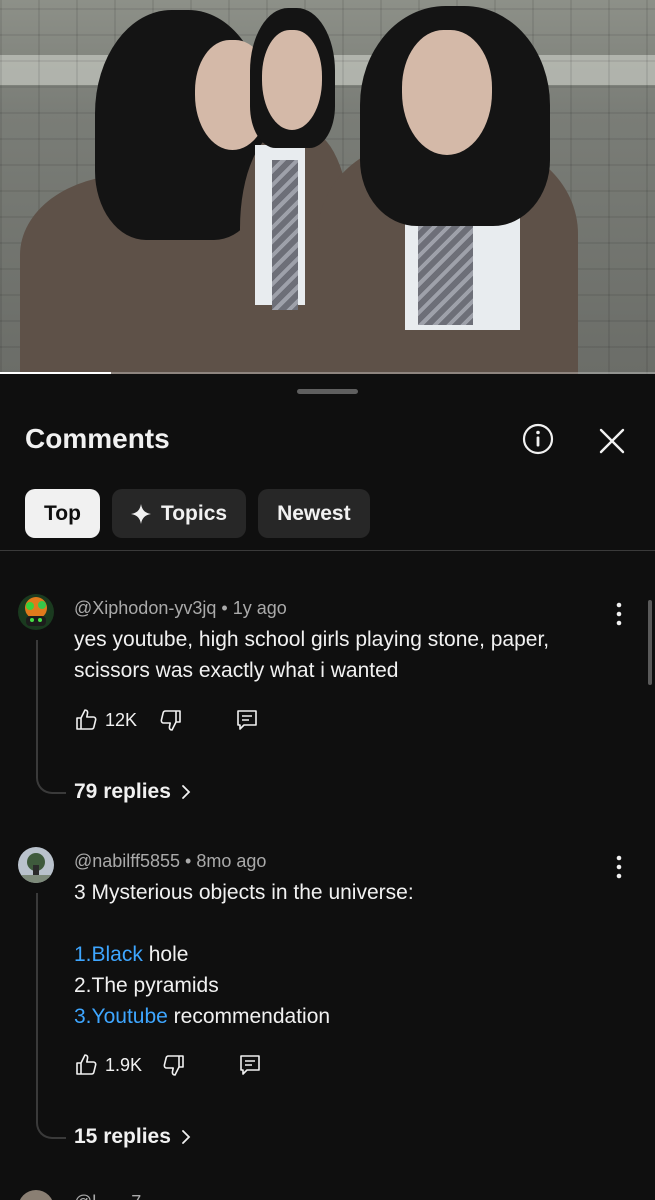  Describe the element at coordinates (121, 719) in the screenshot. I see `like-count: 12K` at that location.